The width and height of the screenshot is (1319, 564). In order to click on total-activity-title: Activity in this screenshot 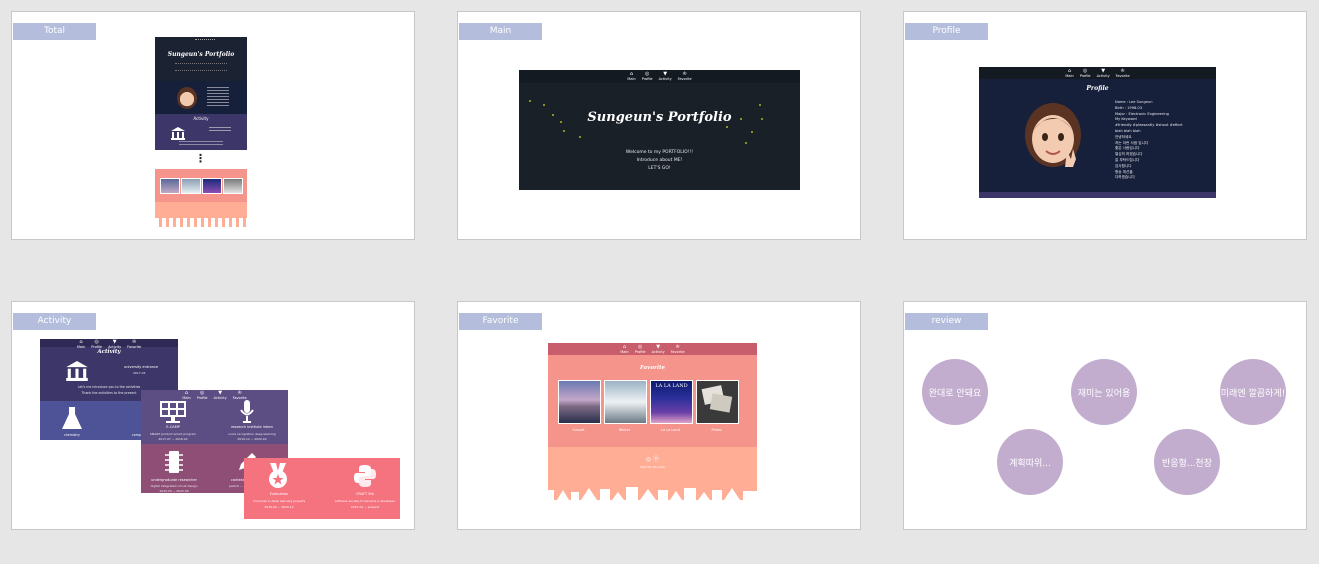, I will do `click(201, 118)`.